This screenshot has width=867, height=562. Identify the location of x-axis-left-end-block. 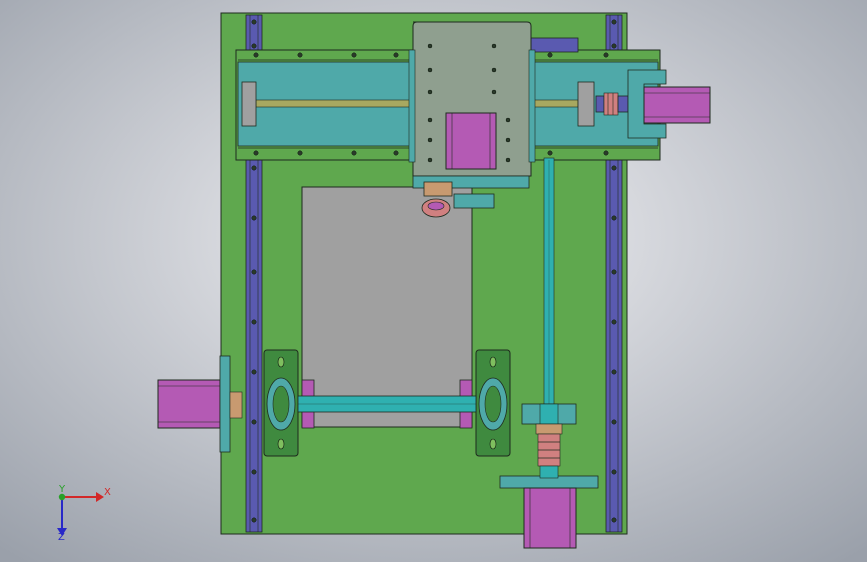
(249, 104).